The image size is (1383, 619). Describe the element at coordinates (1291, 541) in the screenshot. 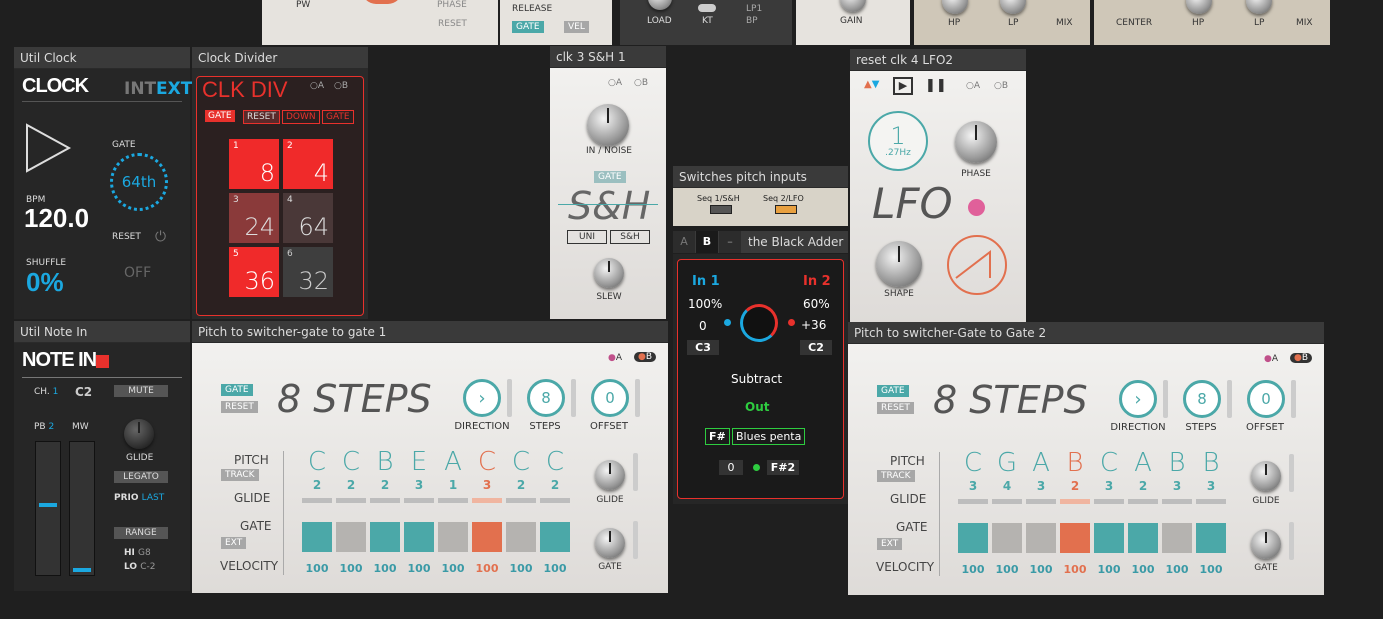

I see `seq2-gate-slider` at that location.